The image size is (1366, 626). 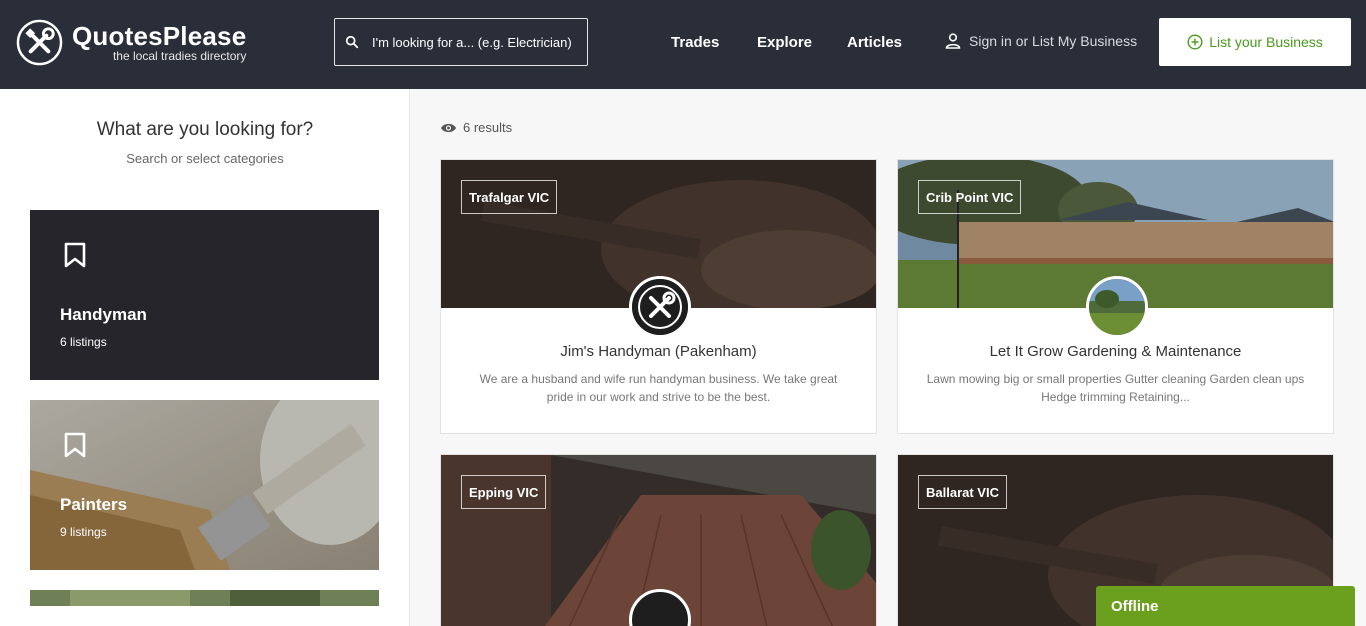 I want to click on listing-location: Trafalgar VIC, so click(x=509, y=197).